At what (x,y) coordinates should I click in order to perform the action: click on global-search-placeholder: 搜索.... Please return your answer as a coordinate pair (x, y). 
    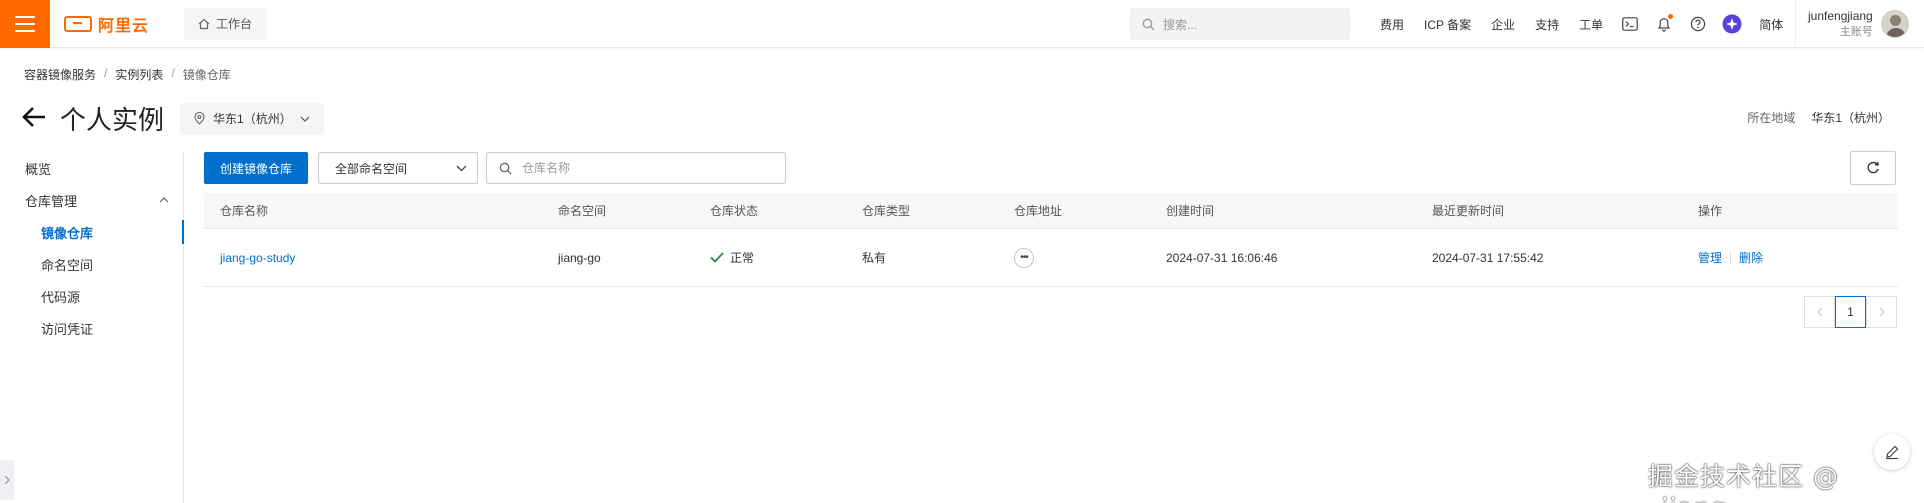
    Looking at the image, I should click on (1180, 24).